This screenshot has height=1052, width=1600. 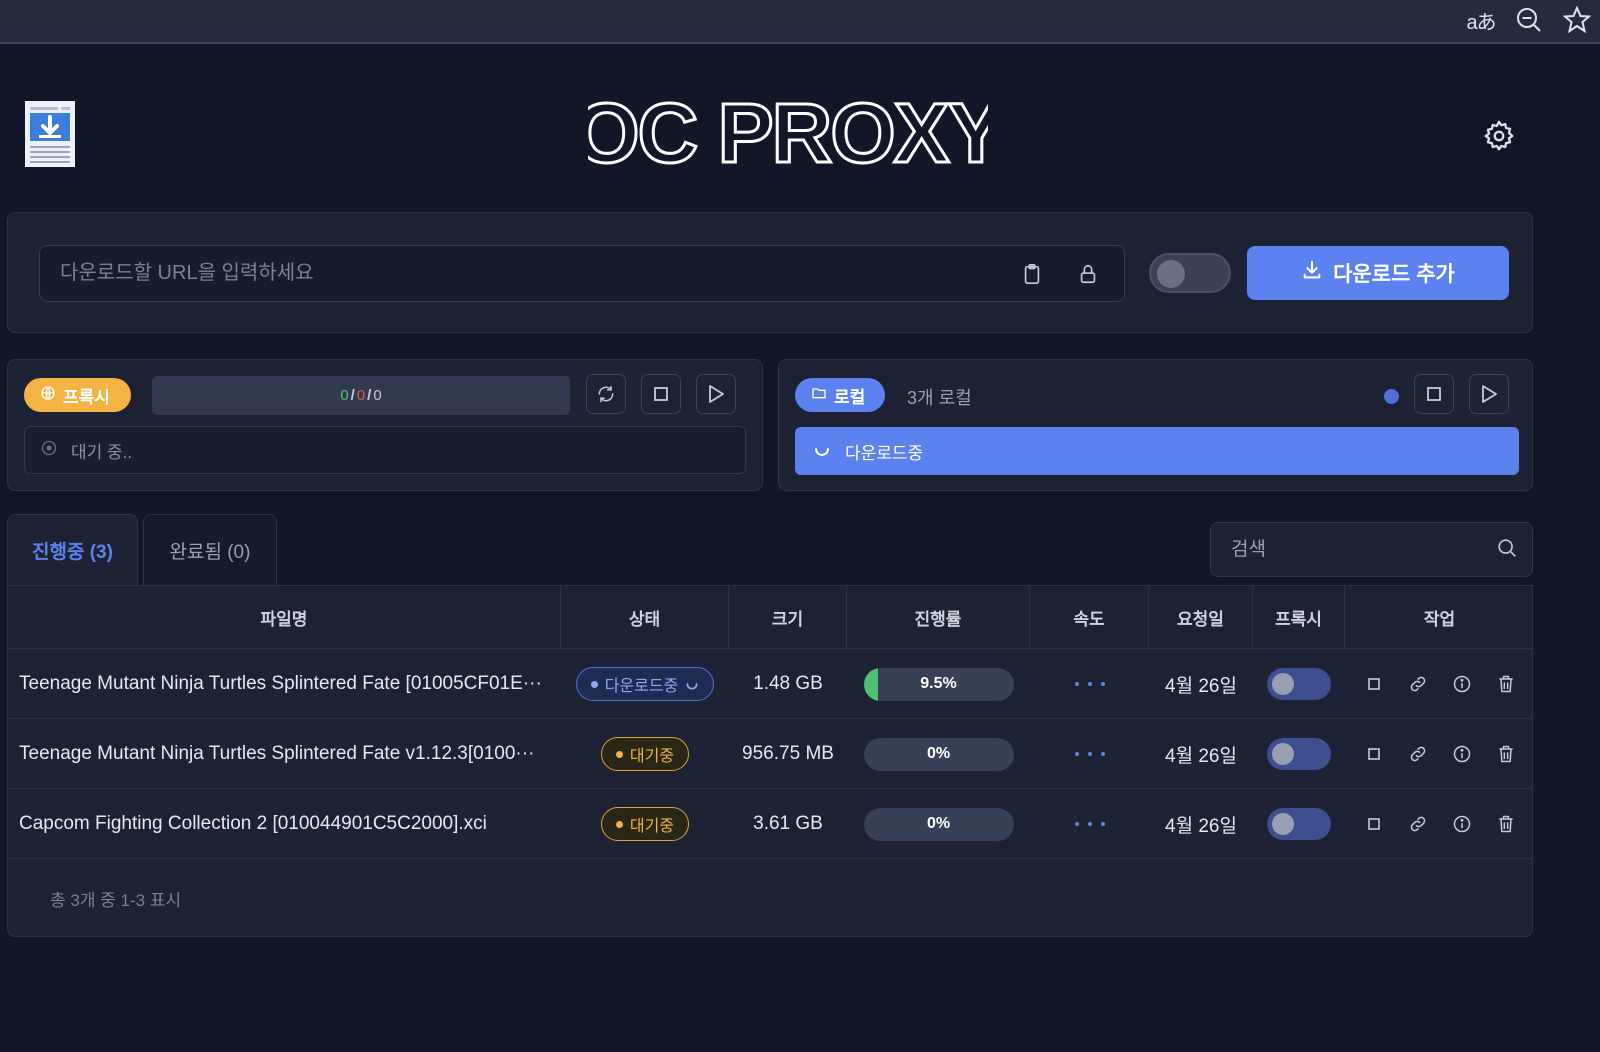 What do you see at coordinates (1577, 20) in the screenshot?
I see `star-icon` at bounding box center [1577, 20].